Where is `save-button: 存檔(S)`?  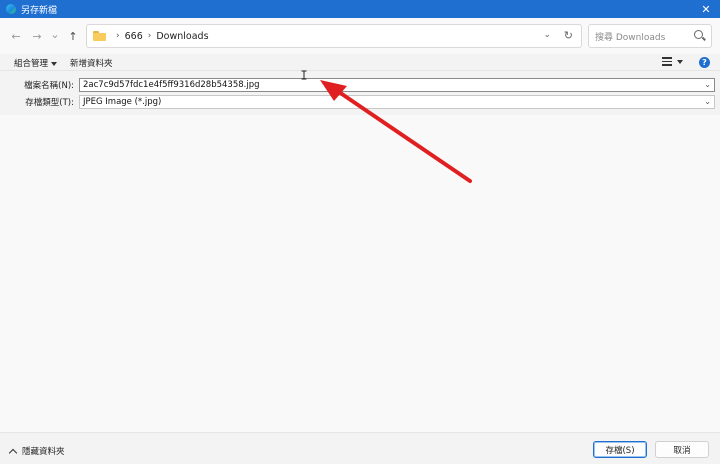
save-button: 存檔(S) is located at coordinates (620, 449).